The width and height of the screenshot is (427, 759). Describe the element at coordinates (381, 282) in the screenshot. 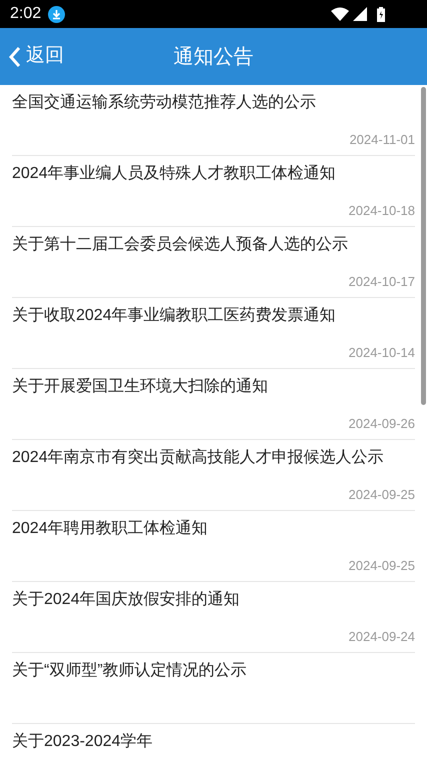

I see `notice-date: 2024-10-17` at that location.